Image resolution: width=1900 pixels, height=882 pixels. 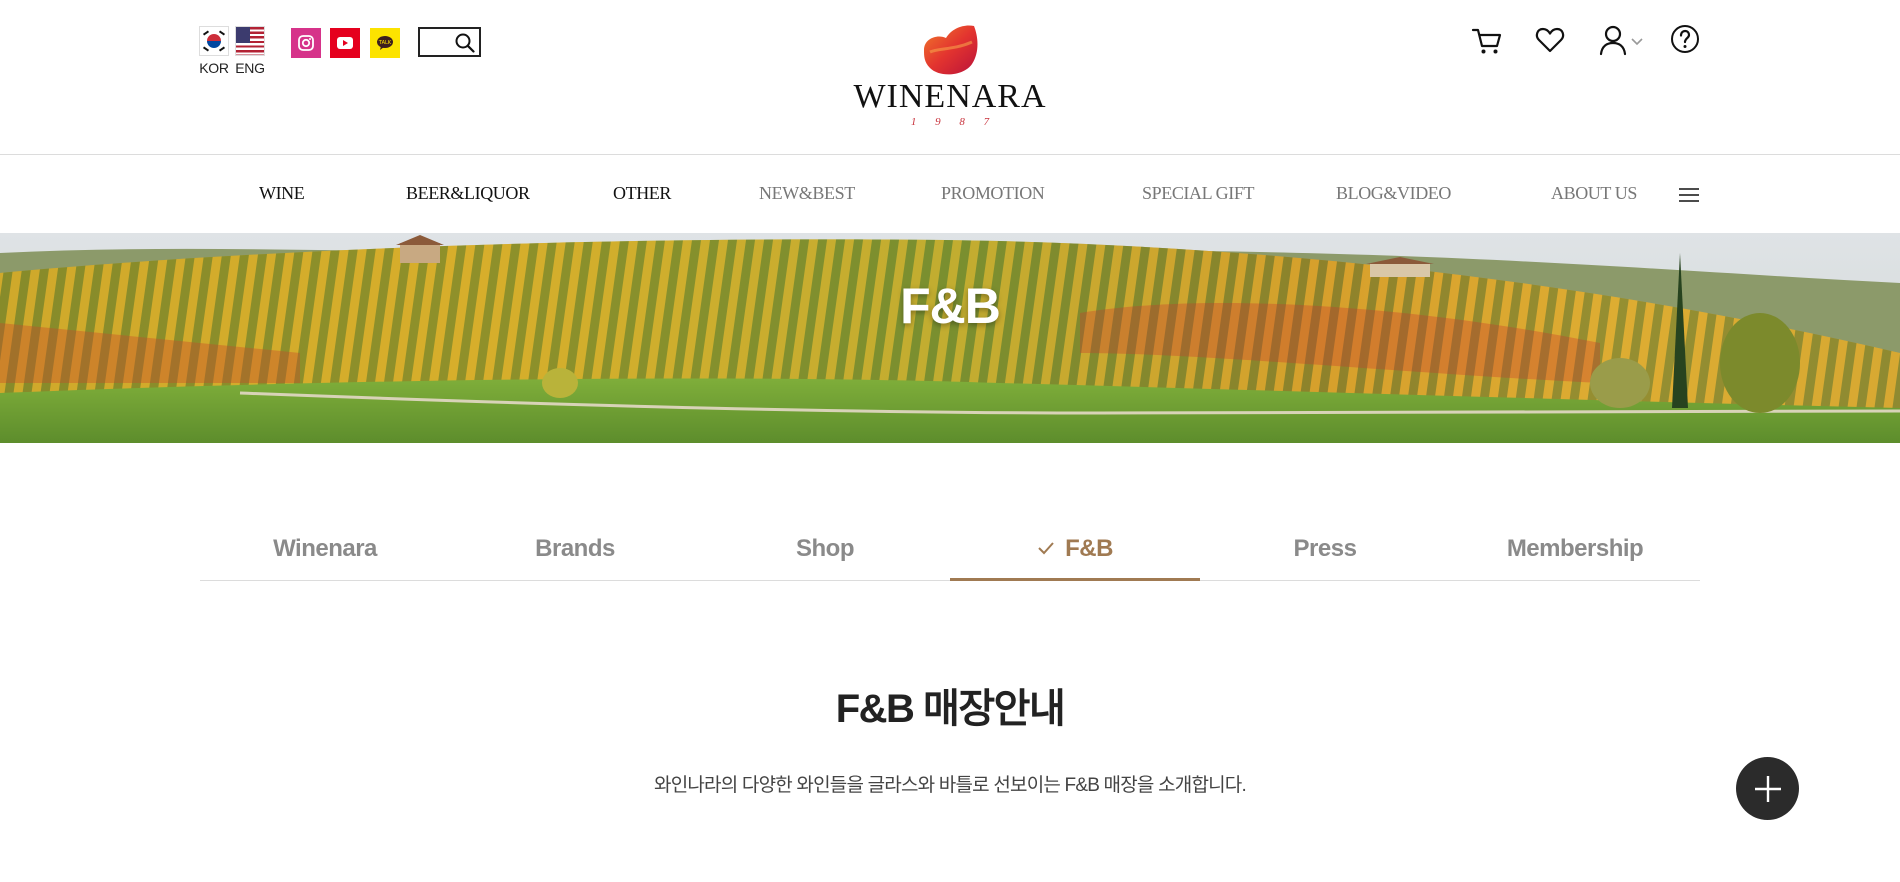 I want to click on tab-label: Brands, so click(x=575, y=548).